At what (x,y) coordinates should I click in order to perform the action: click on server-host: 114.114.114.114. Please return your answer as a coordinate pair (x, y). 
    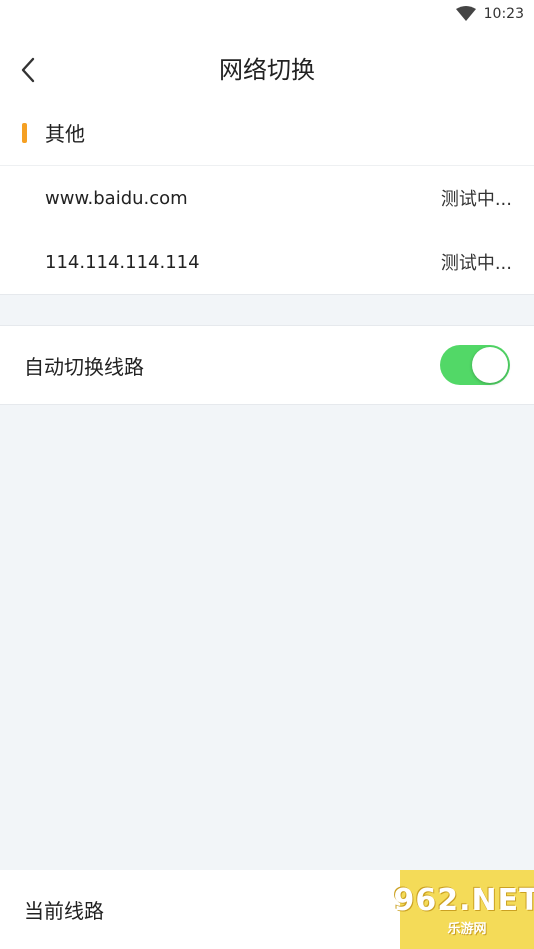
    Looking at the image, I should click on (122, 262).